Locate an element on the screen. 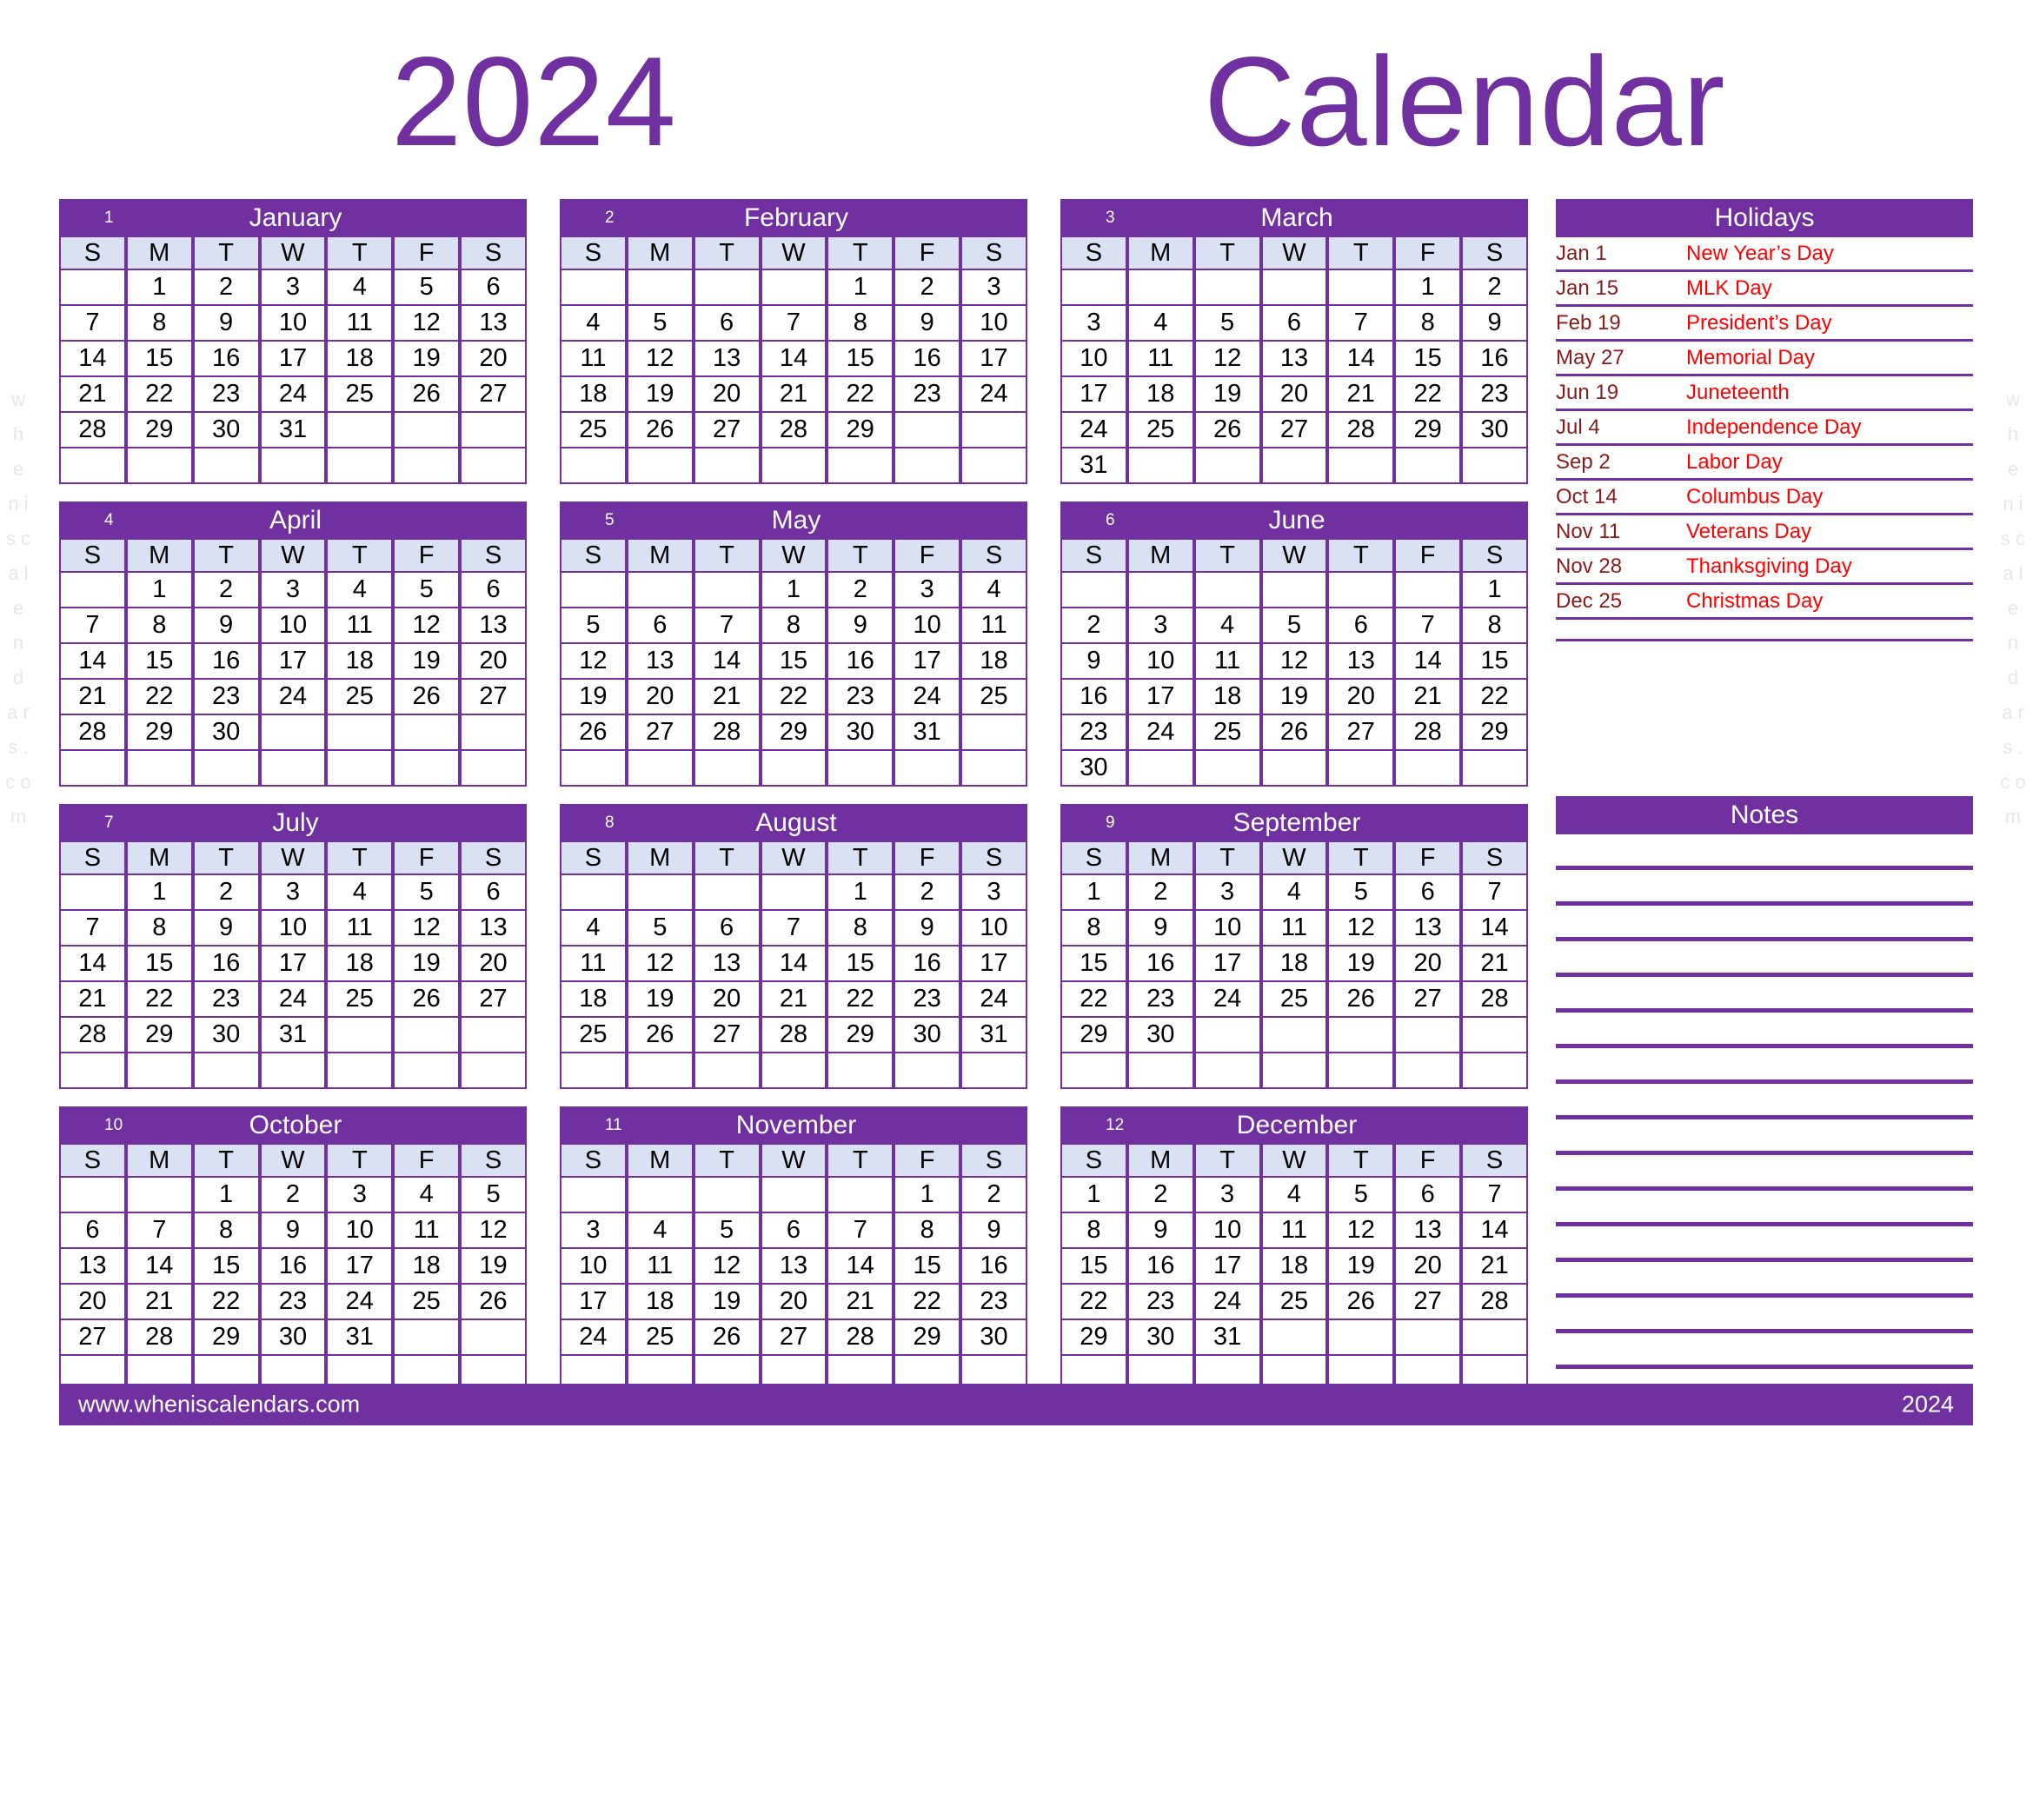  day-cell: 16 is located at coordinates (927, 964).